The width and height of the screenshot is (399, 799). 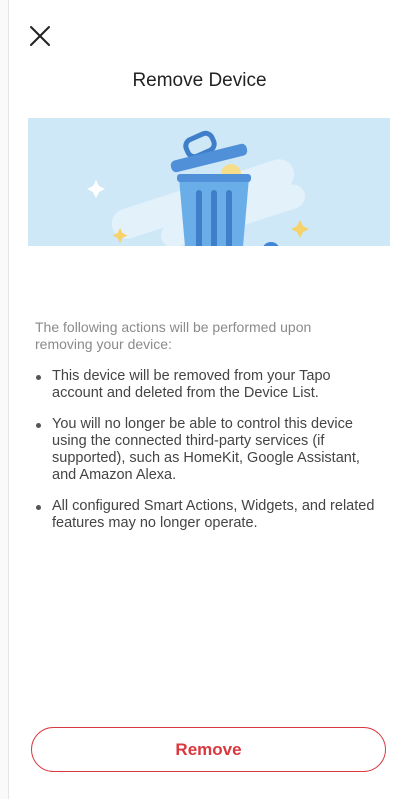 I want to click on close-icon, so click(x=40, y=36).